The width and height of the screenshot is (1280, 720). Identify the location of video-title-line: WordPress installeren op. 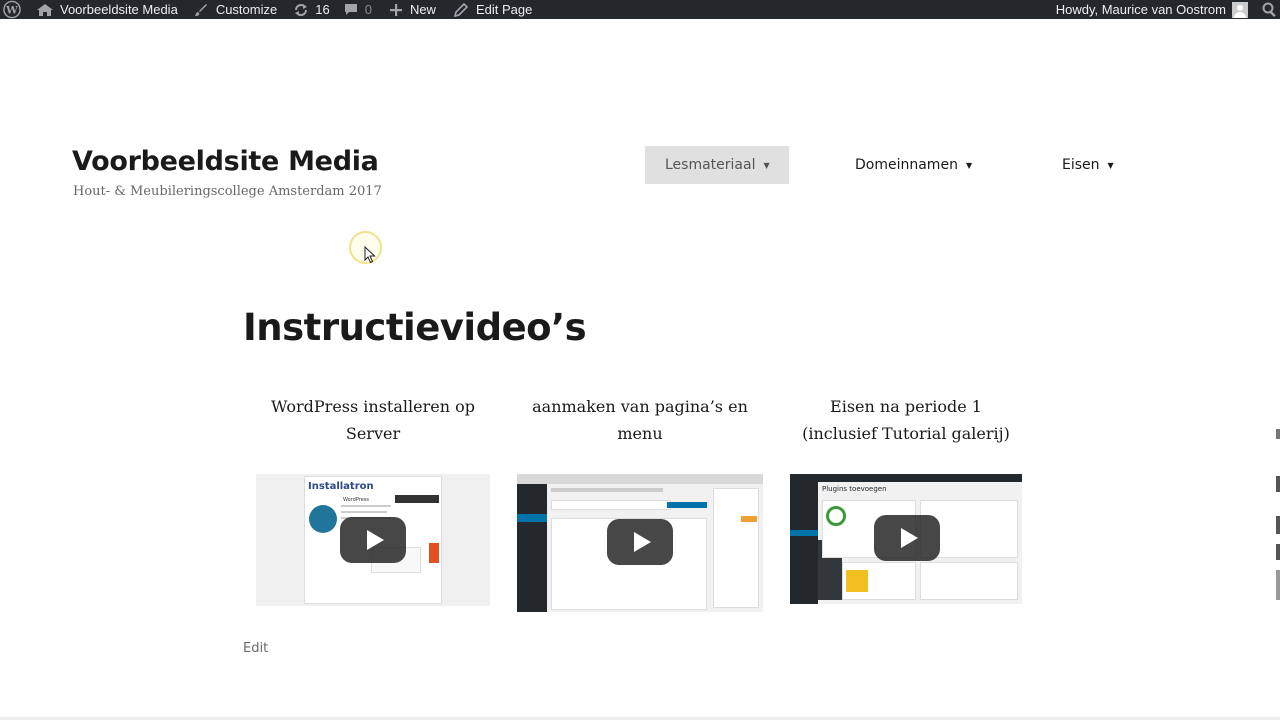
(373, 406).